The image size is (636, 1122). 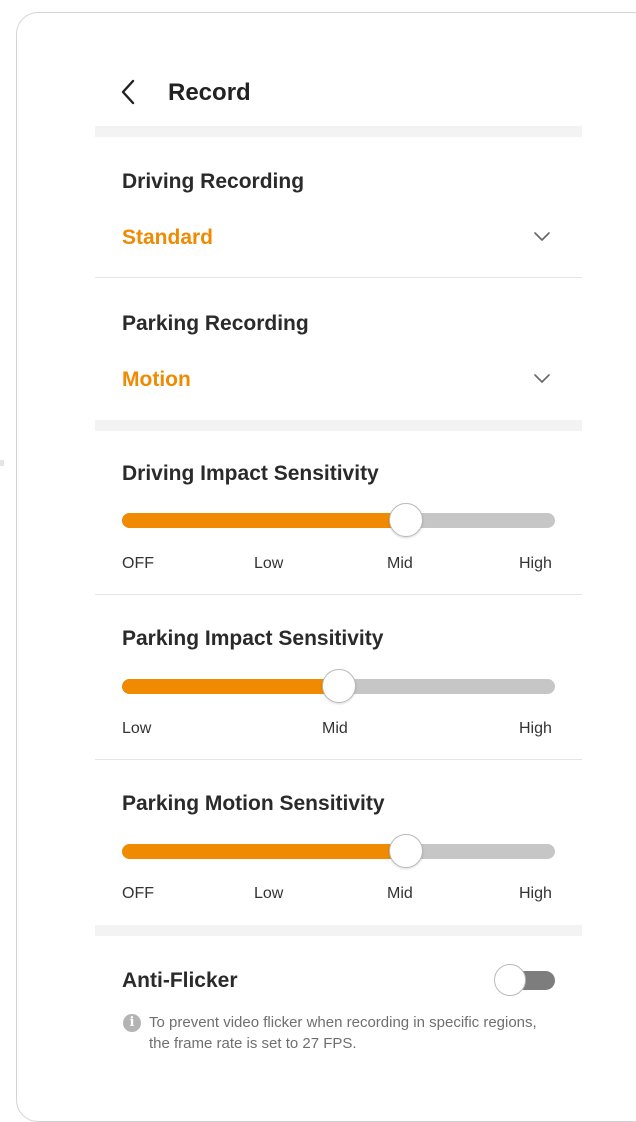 What do you see at coordinates (156, 380) in the screenshot?
I see `parking-recording-value: Motion` at bounding box center [156, 380].